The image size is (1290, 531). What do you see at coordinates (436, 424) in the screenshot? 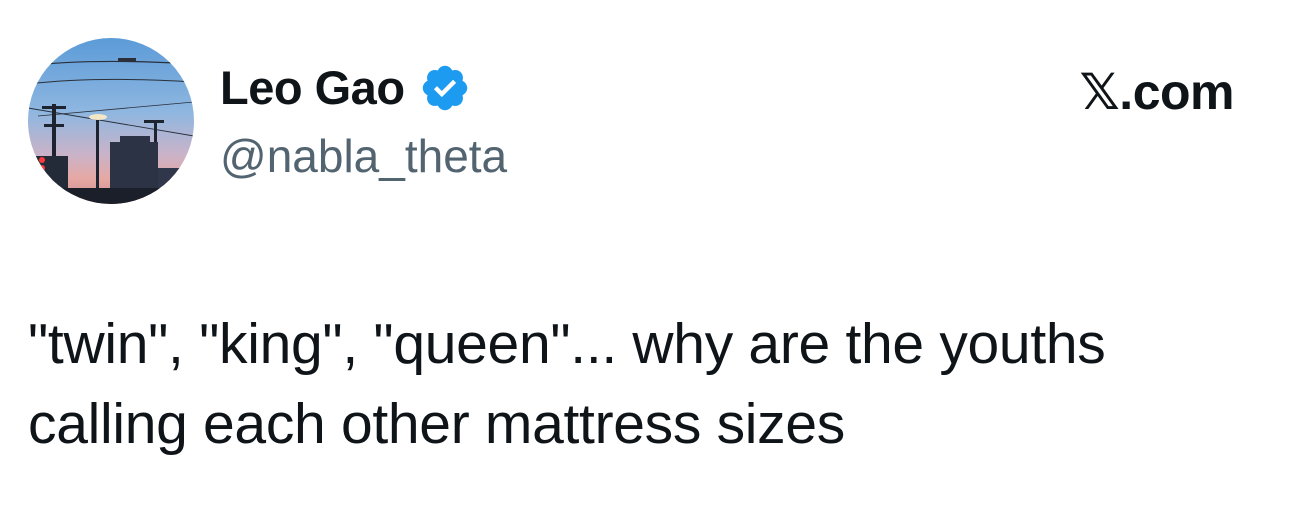
I see `tweet-text-line: calling each other mattress sizes` at bounding box center [436, 424].